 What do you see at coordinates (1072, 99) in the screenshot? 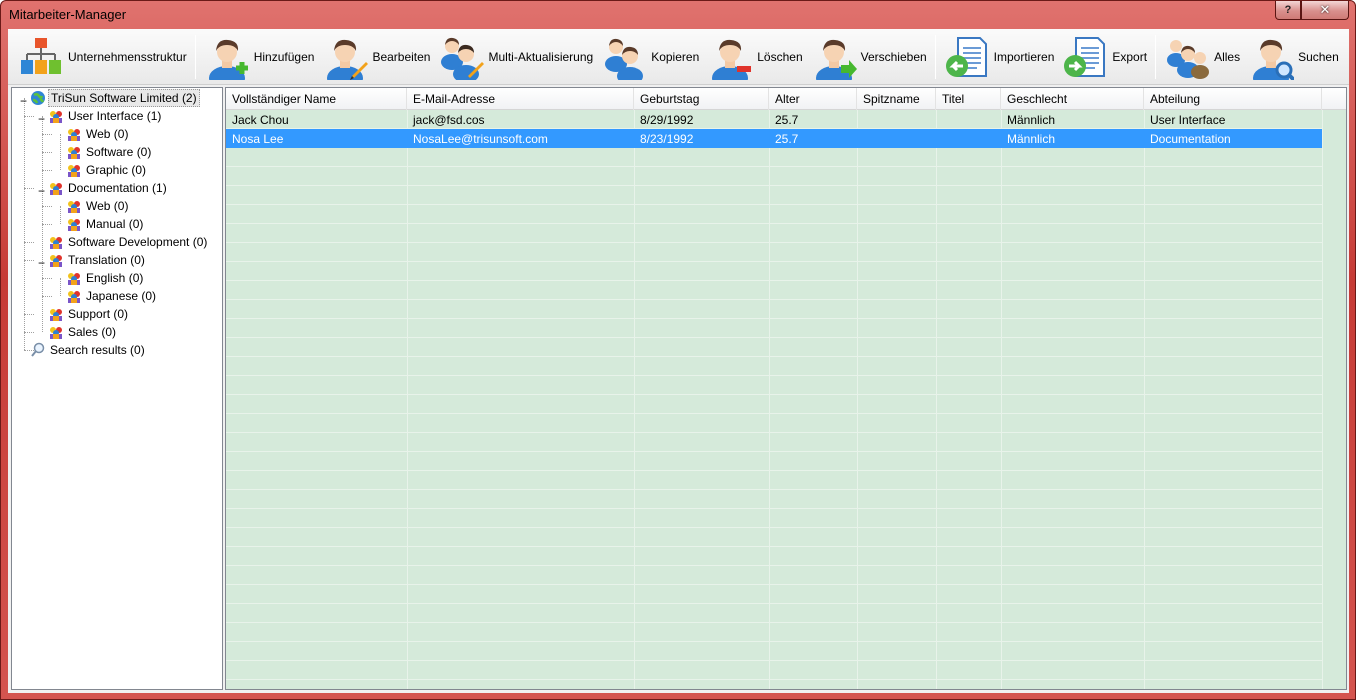
I see `column-header: Geschlecht` at bounding box center [1072, 99].